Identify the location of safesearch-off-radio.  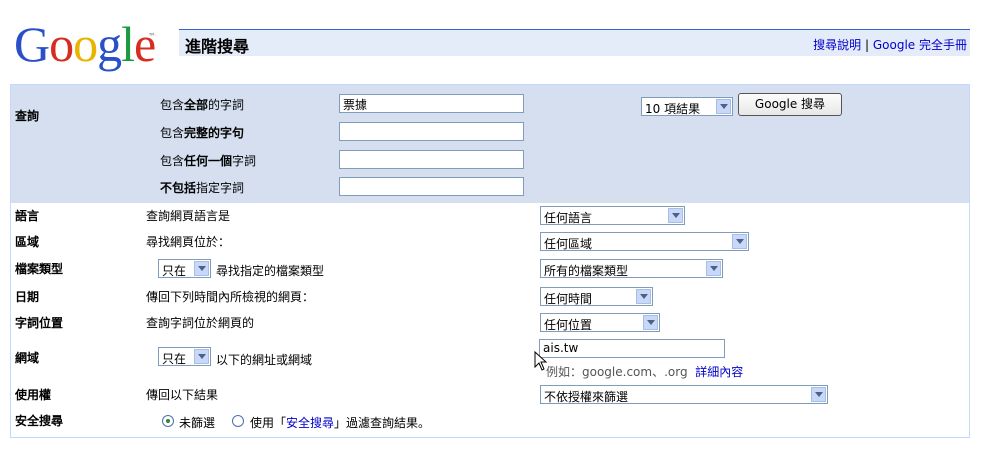
(168, 421).